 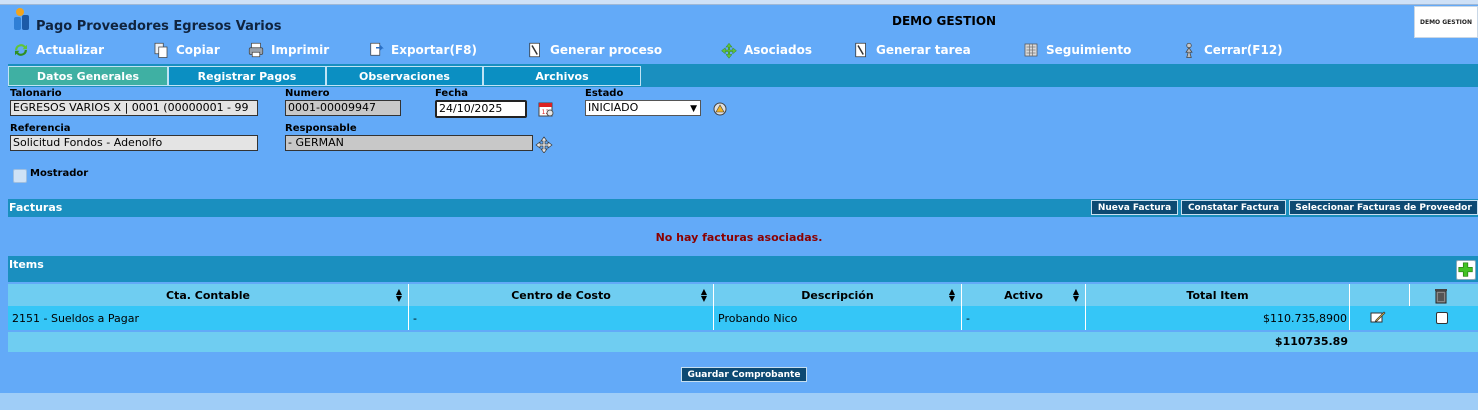 I want to click on col-activo: Activo ▲ ▼, so click(x=1024, y=295).